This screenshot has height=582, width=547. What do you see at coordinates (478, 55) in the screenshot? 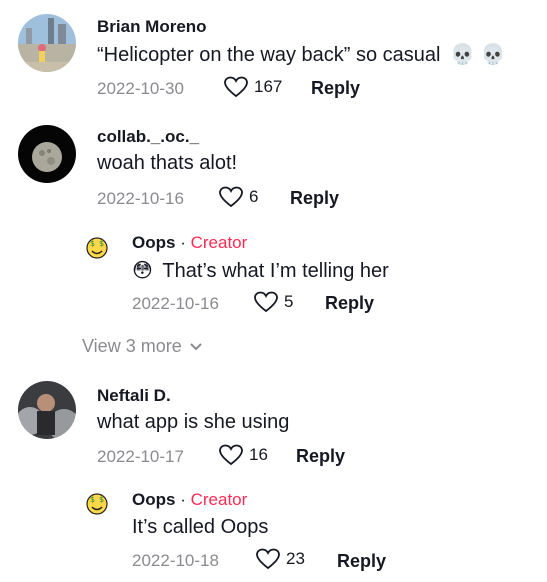
I see `skull-emoji: 💀 💀` at bounding box center [478, 55].